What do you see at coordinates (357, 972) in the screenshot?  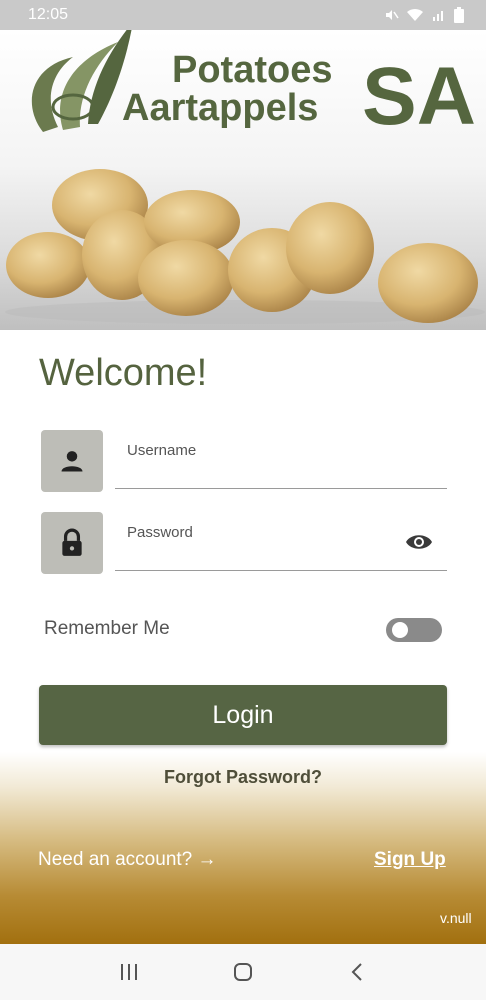 I see `back-icon` at bounding box center [357, 972].